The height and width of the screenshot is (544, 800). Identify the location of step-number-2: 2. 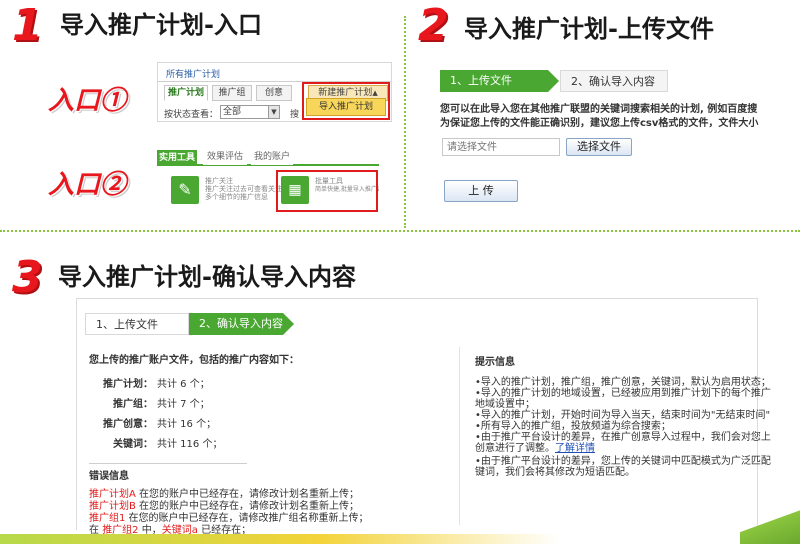
(433, 25).